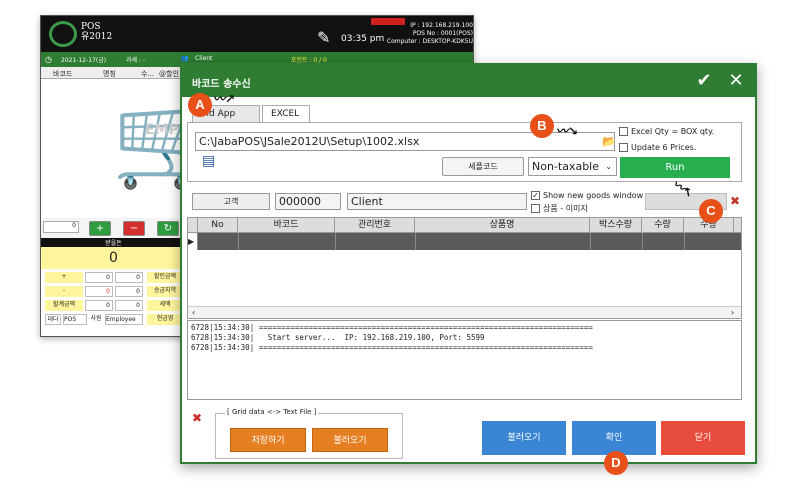  Describe the element at coordinates (616, 463) in the screenshot. I see `annotation-marker-d: D` at that location.